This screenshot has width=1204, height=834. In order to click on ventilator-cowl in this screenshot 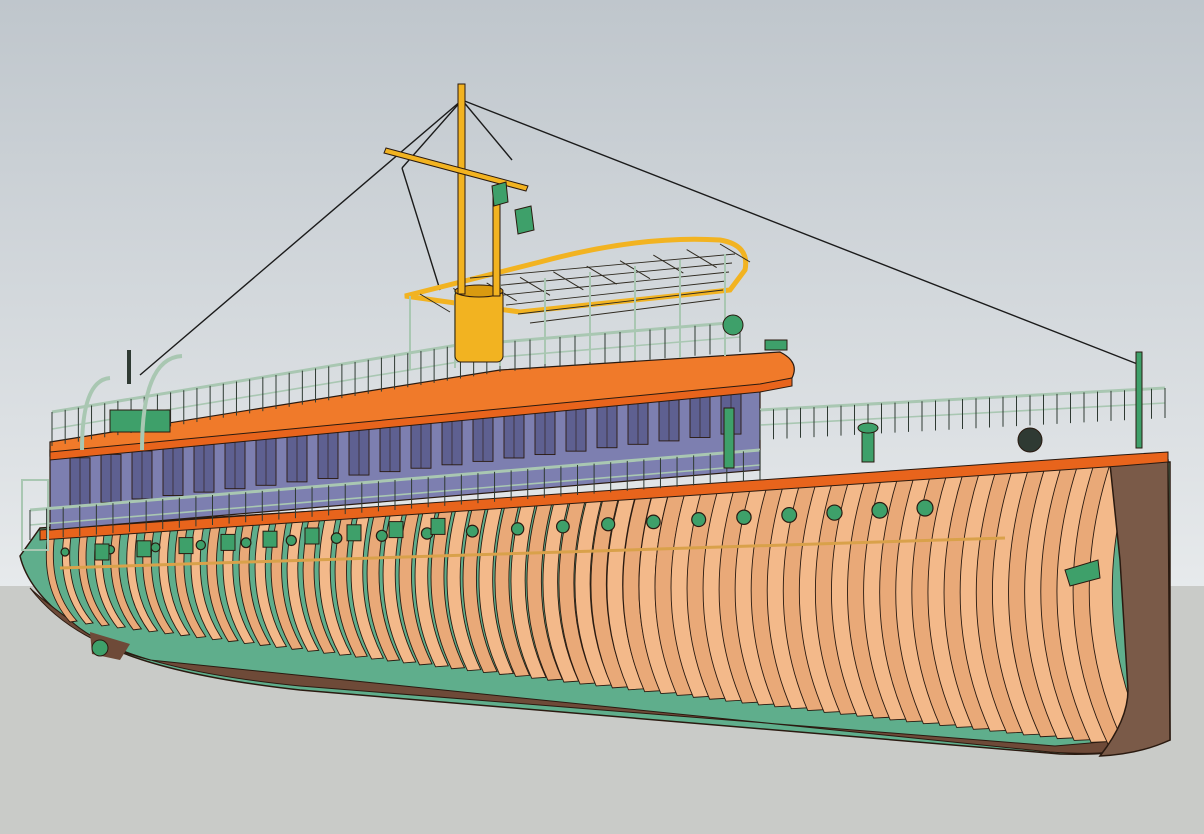, I will do `click(868, 428)`.